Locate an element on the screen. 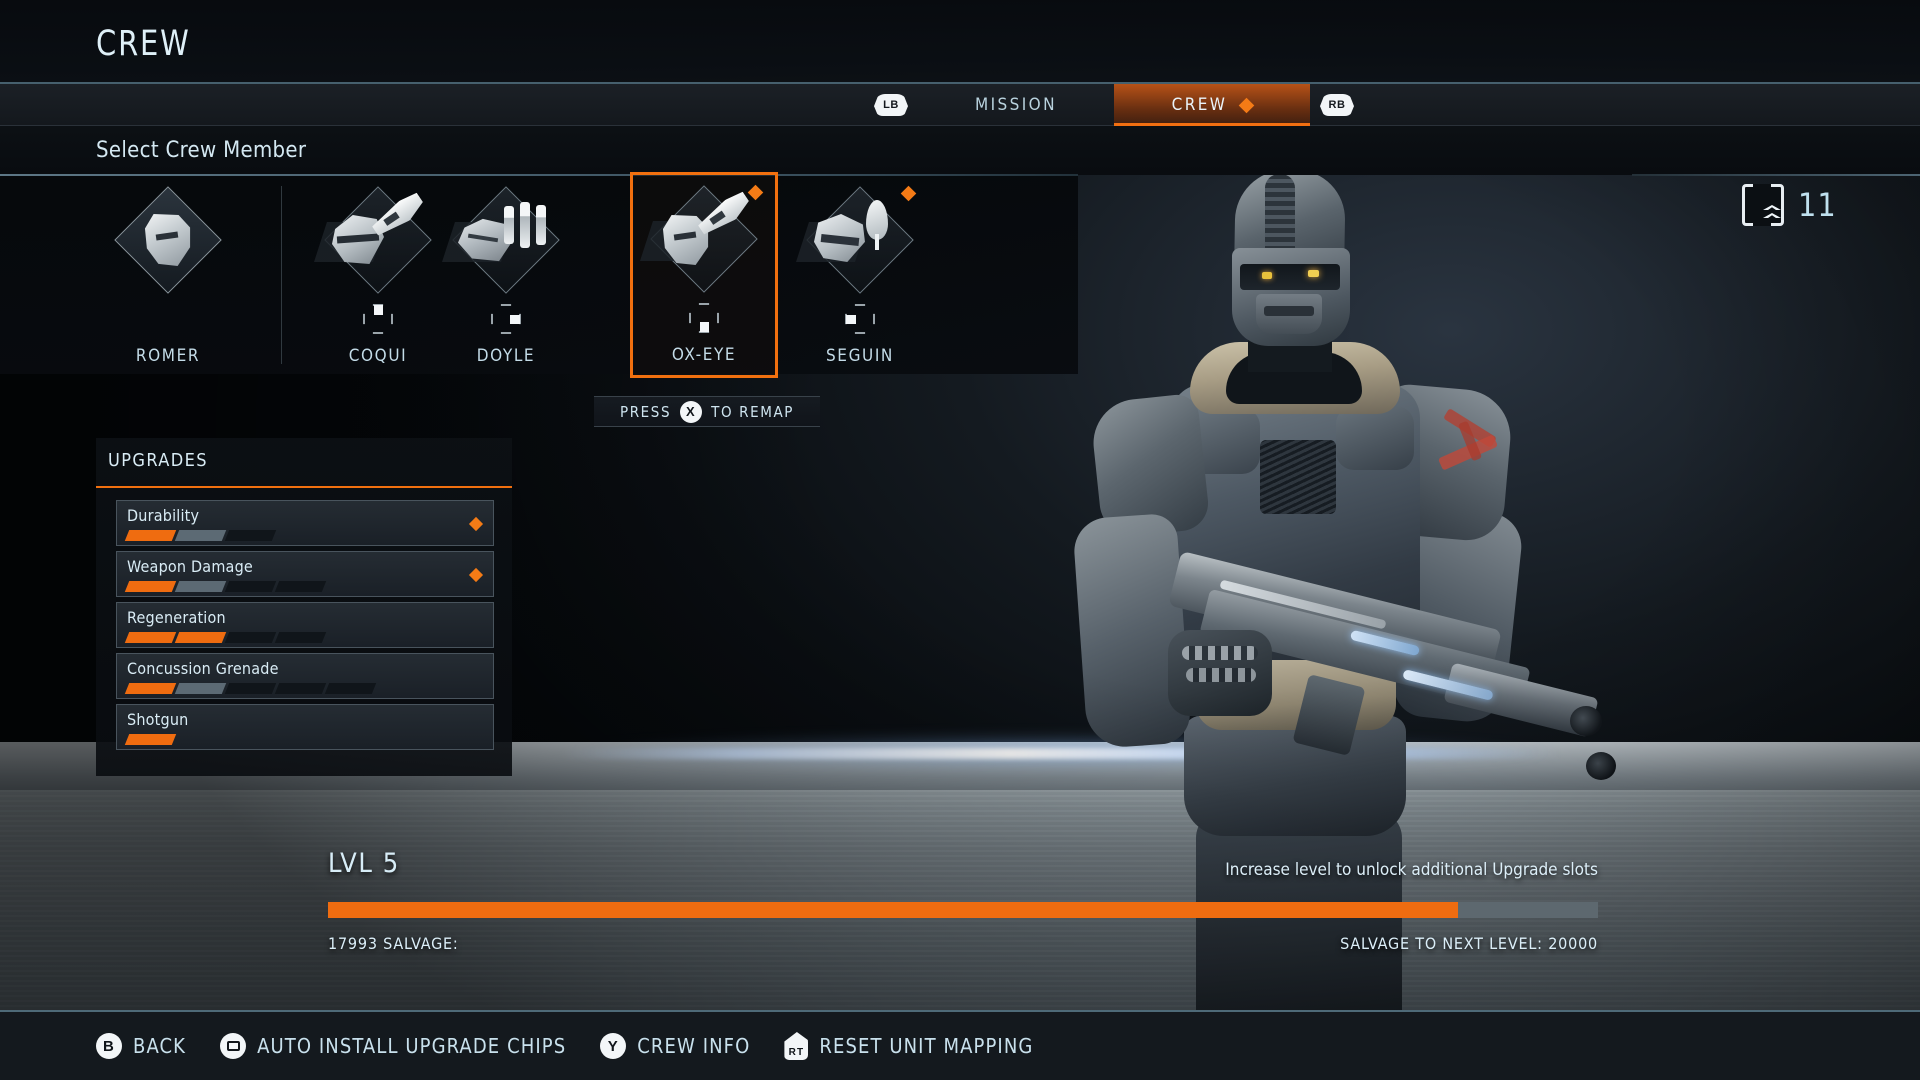 The height and width of the screenshot is (1080, 1920). tab-bar: LB MISSION CREW RB is located at coordinates (960, 105).